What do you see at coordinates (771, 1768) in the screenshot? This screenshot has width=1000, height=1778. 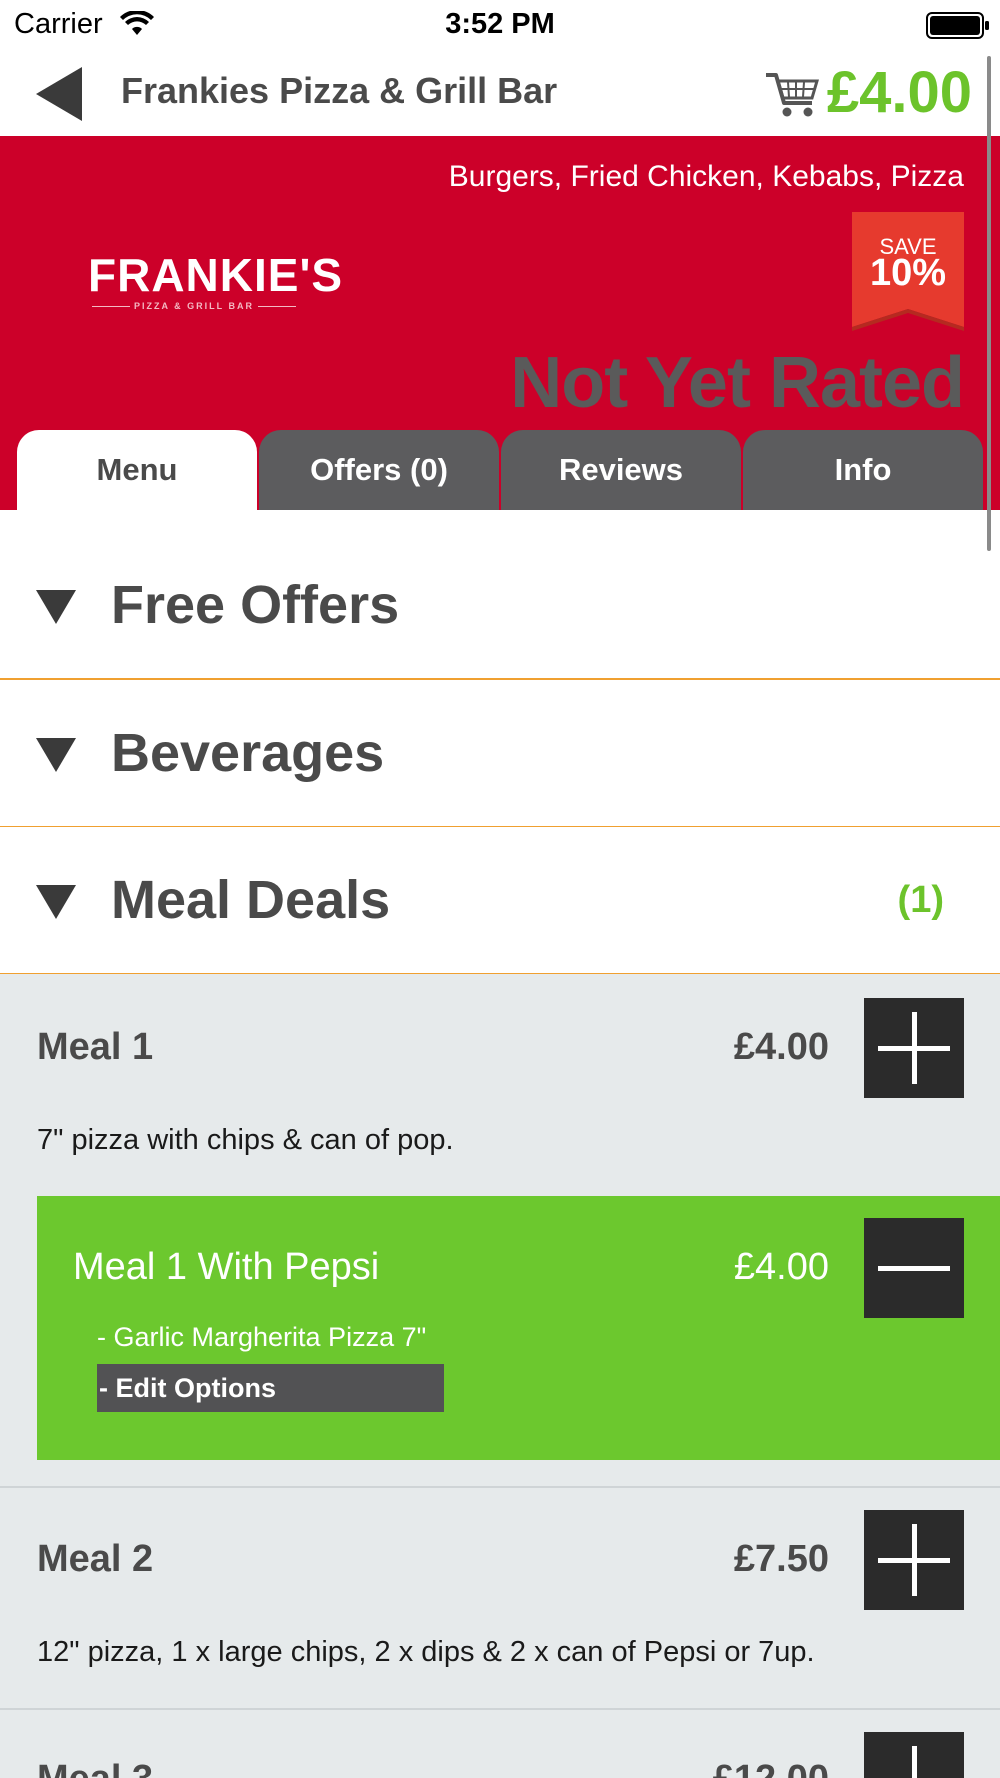 I see `item-price: £12.00` at bounding box center [771, 1768].